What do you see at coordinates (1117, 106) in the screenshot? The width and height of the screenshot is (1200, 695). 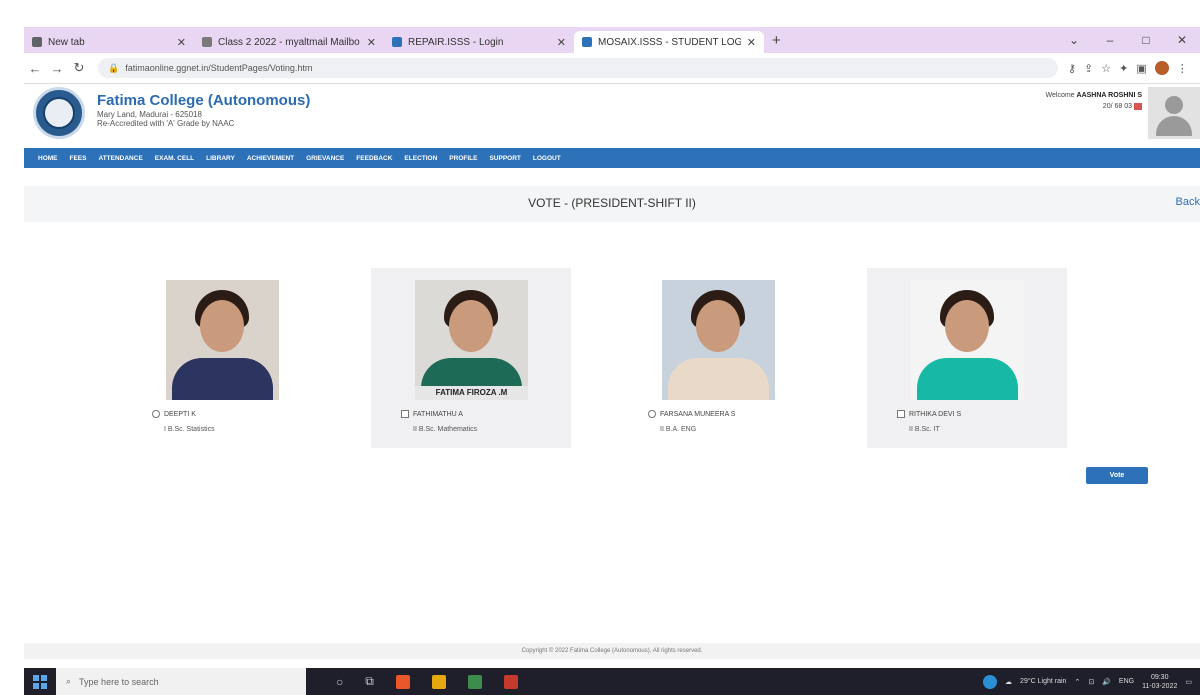 I see `user-id: 20/ 68 03` at bounding box center [1117, 106].